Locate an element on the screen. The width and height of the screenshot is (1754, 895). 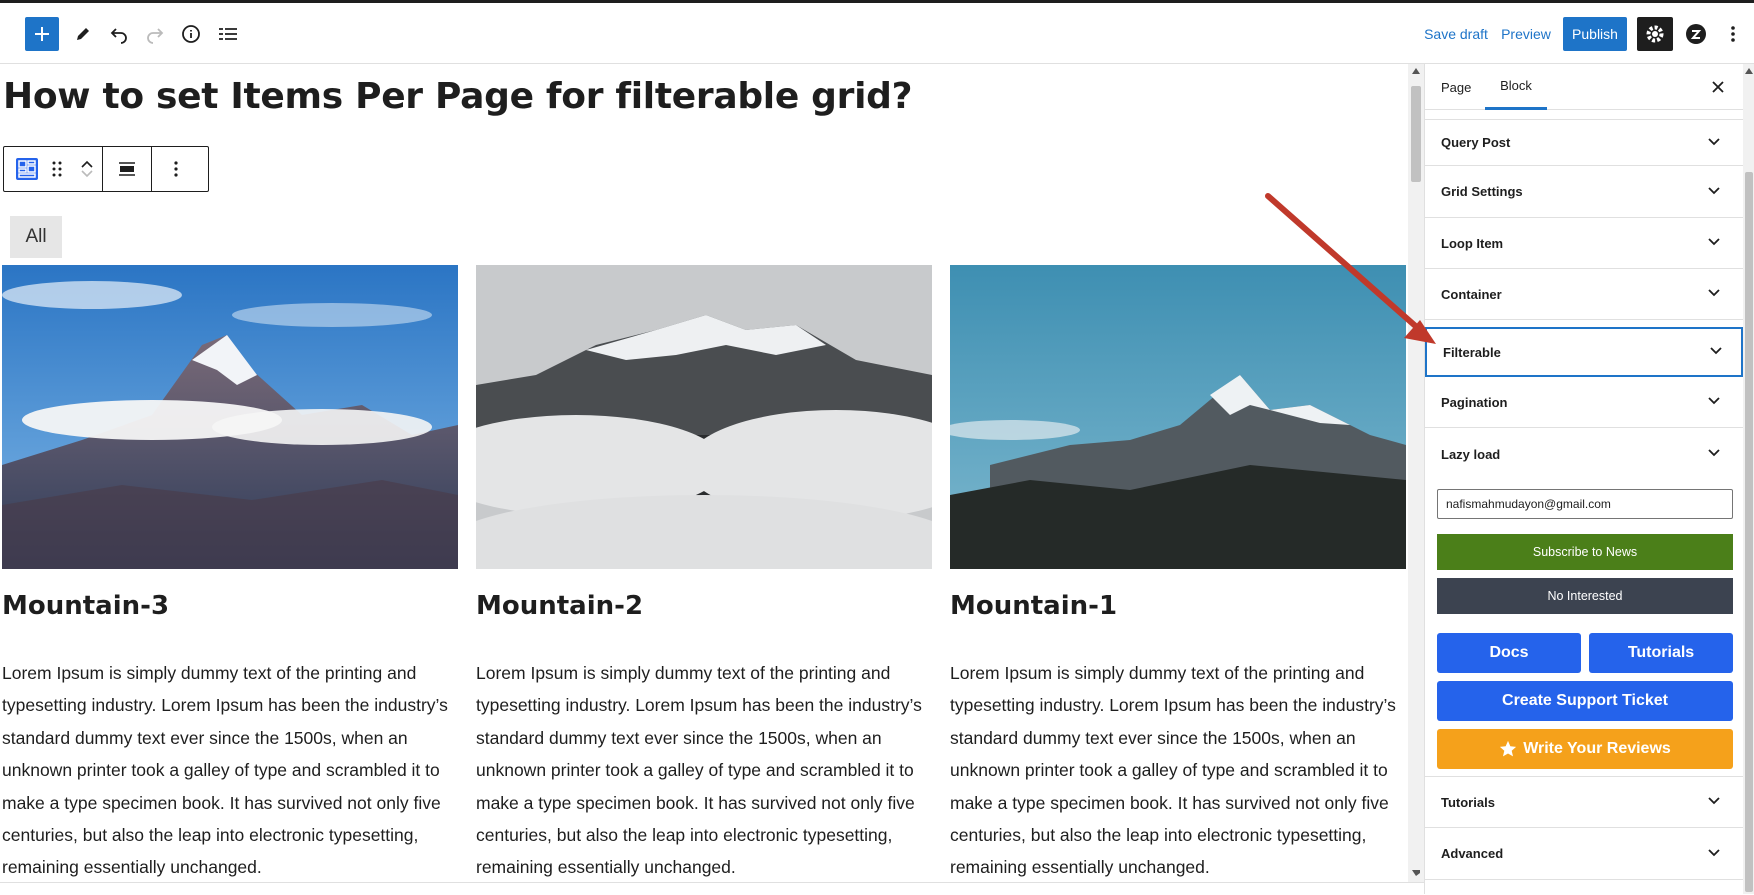
panel-filterable: Filterable is located at coordinates (1584, 352).